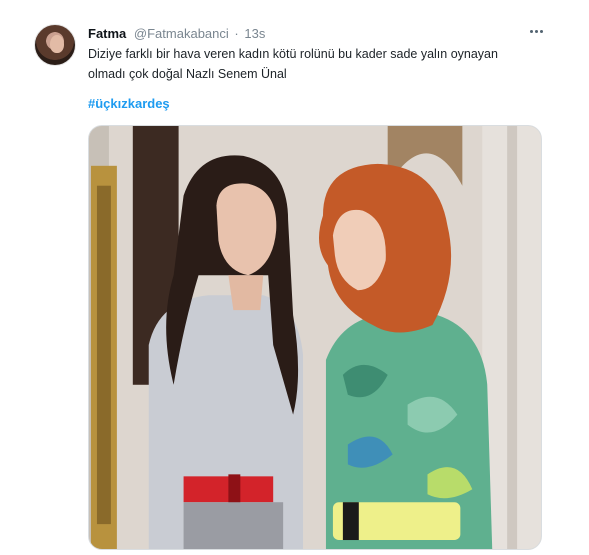  What do you see at coordinates (254, 33) in the screenshot?
I see `timestamp: 13s` at bounding box center [254, 33].